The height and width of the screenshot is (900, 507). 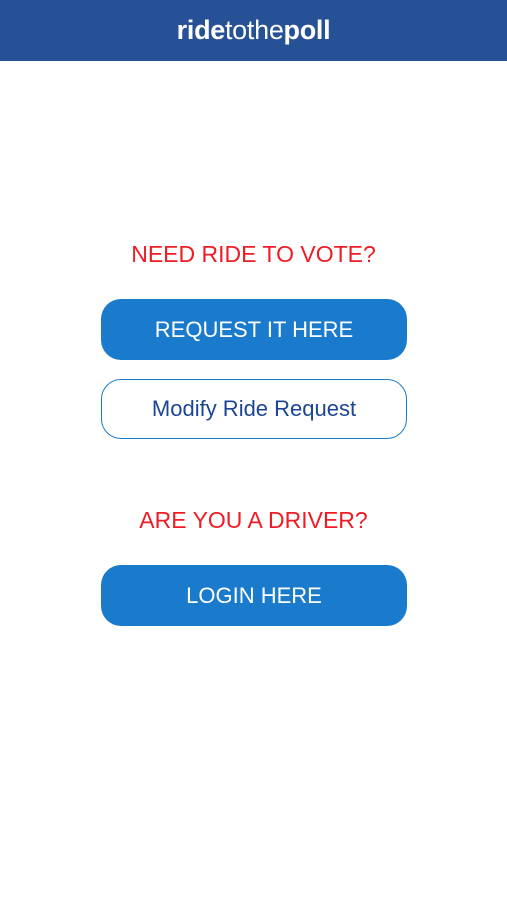 I want to click on app-header: ridetothepoll, so click(x=253, y=30).